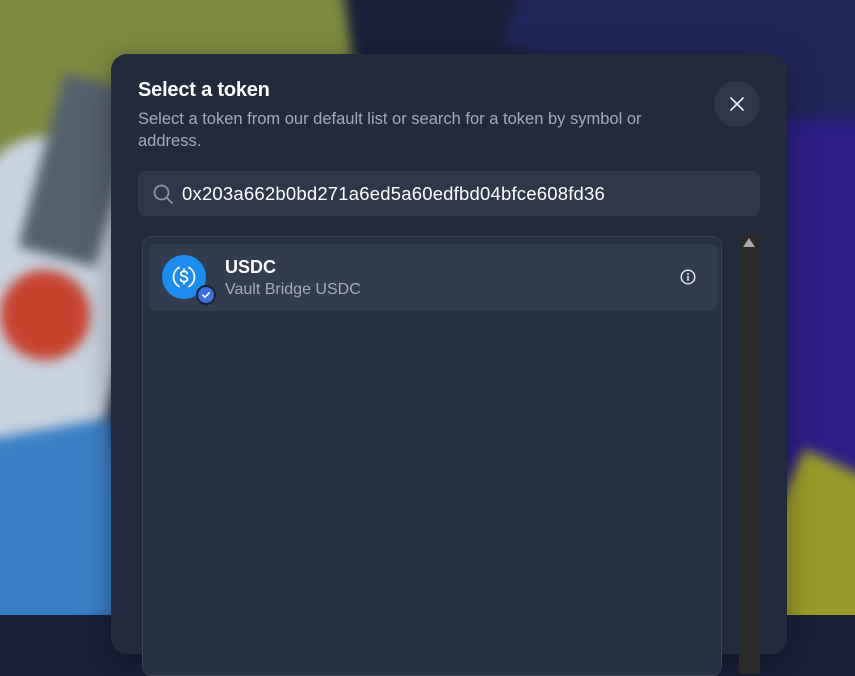 This screenshot has height=676, width=855. What do you see at coordinates (433, 277) in the screenshot?
I see `token-row-usdc: USDC Vault Bridge USDC` at bounding box center [433, 277].